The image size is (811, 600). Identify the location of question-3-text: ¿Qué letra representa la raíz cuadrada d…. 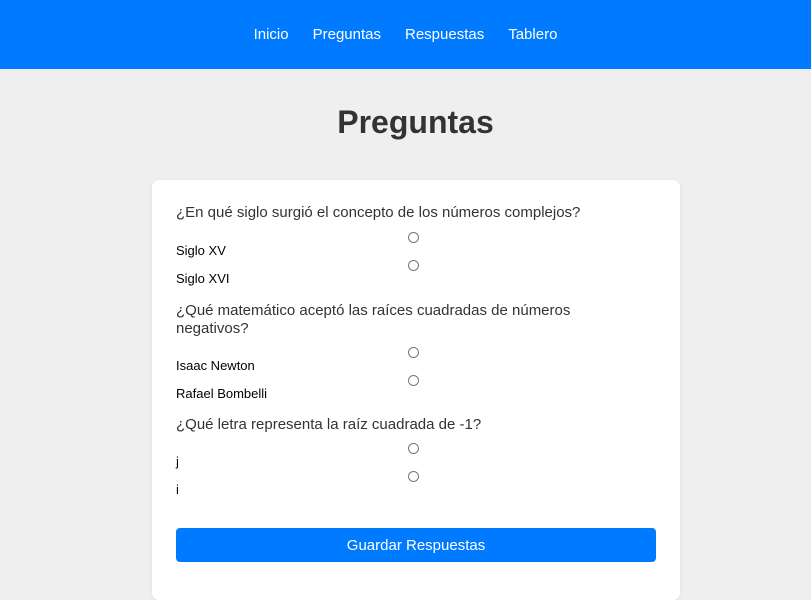
(329, 424).